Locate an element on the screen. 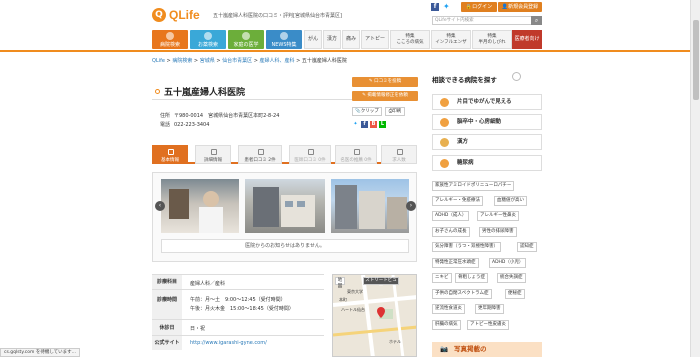 The height and width of the screenshot is (357, 700). nav-for-professionals: 医療者向け is located at coordinates (527, 39).